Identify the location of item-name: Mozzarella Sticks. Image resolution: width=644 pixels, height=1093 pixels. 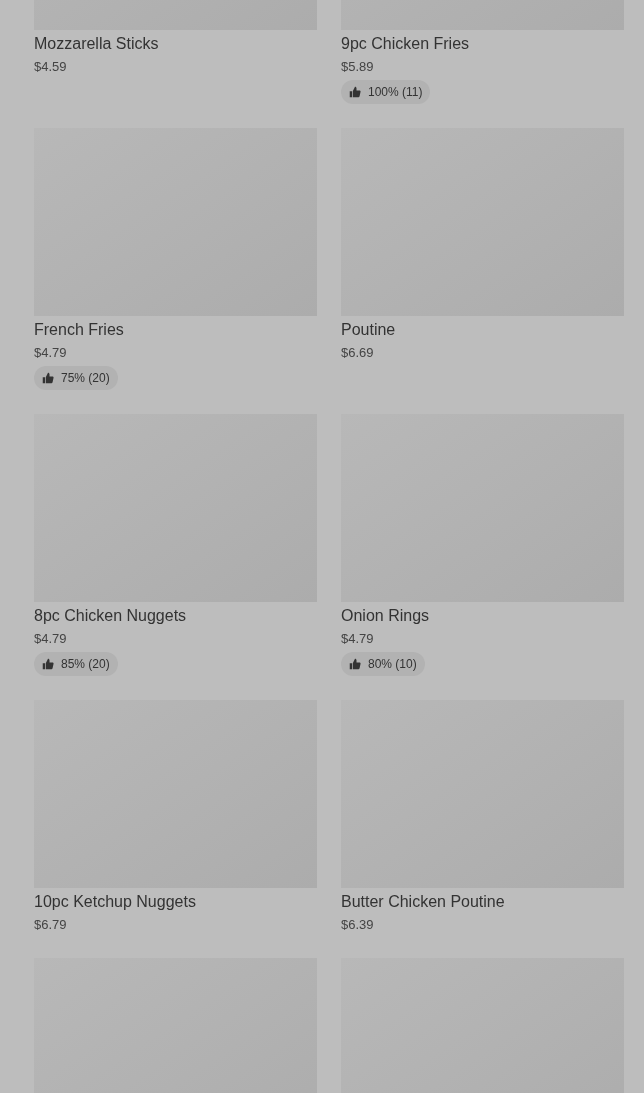
(96, 44).